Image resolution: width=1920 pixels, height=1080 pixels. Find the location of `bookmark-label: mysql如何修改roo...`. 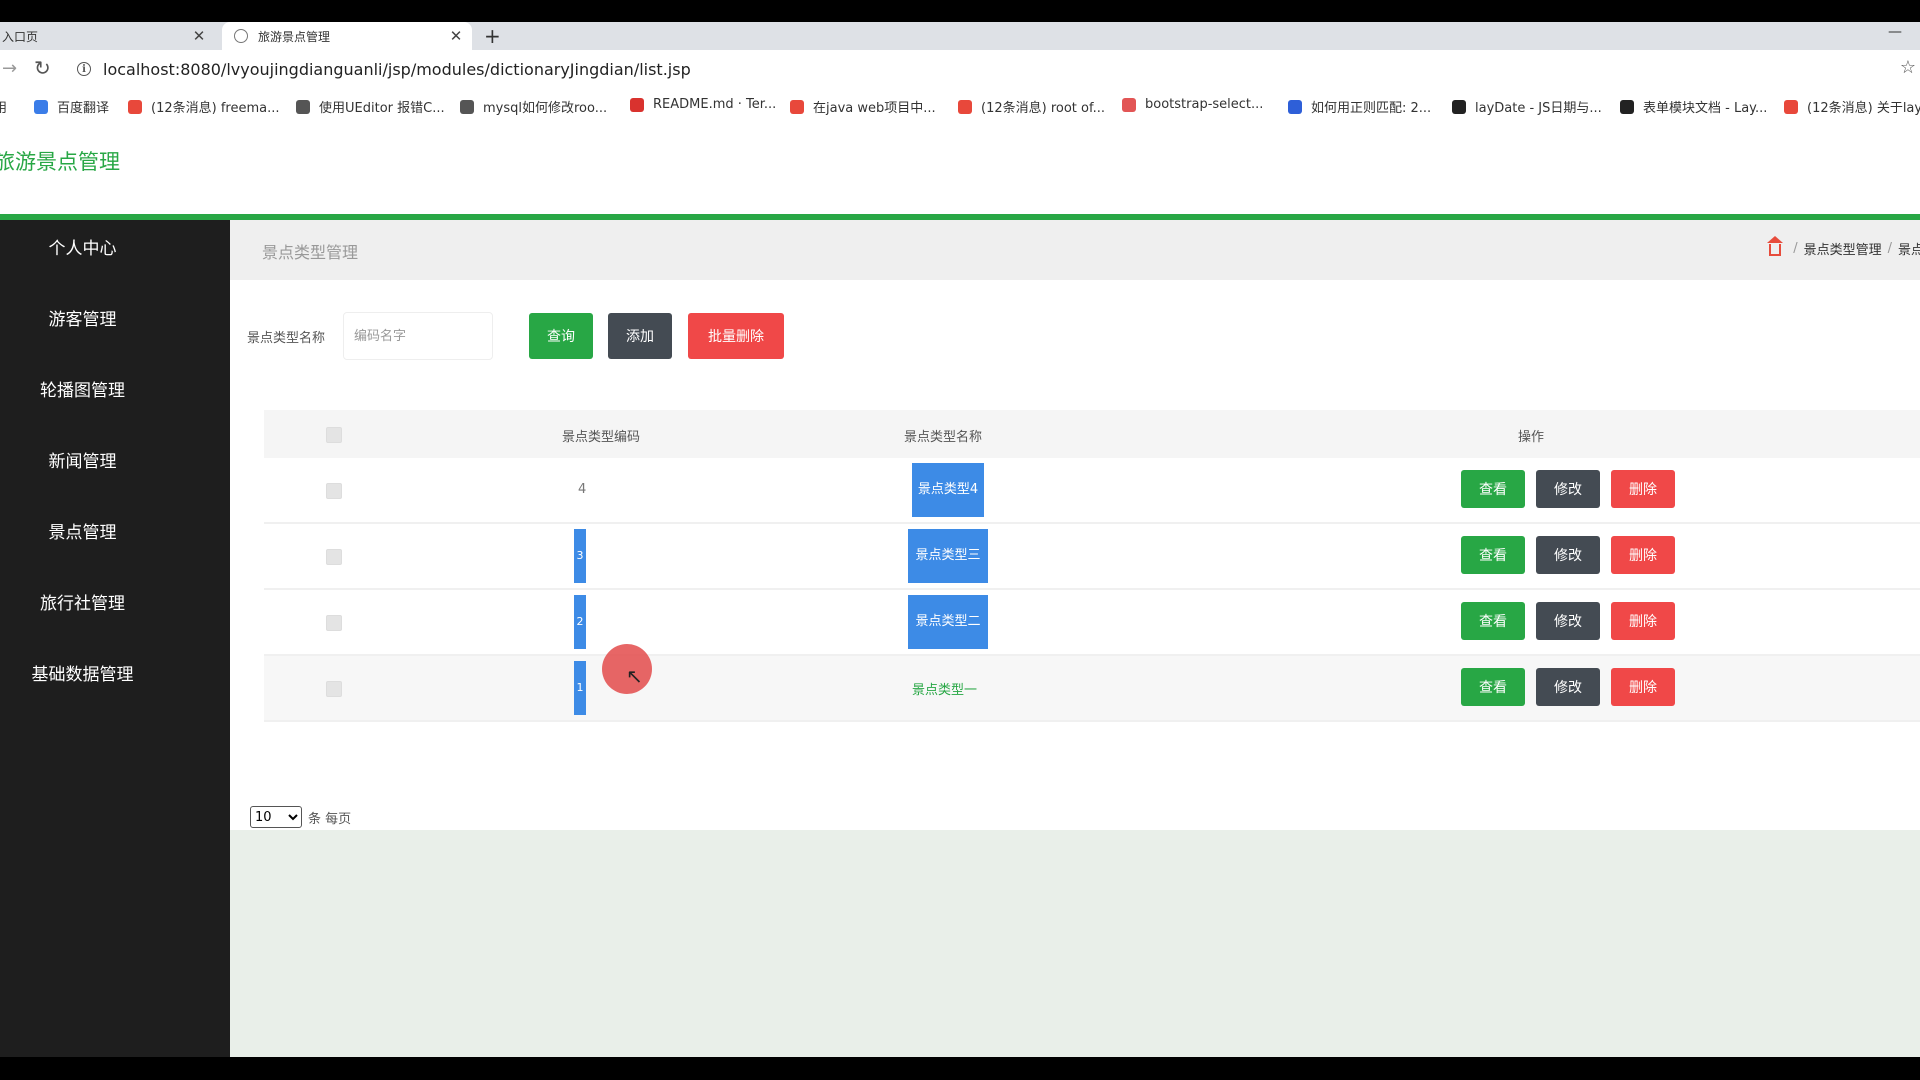

bookmark-label: mysql如何修改roo... is located at coordinates (545, 108).